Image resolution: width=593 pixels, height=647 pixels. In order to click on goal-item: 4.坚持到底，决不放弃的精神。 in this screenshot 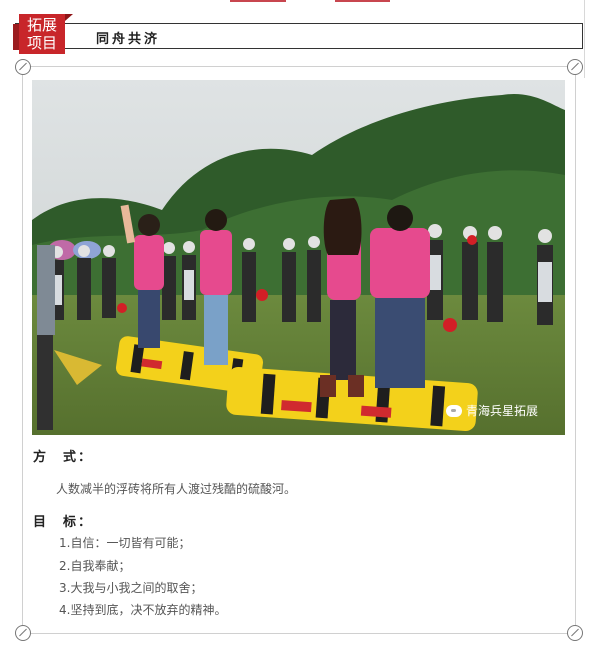, I will do `click(143, 610)`.